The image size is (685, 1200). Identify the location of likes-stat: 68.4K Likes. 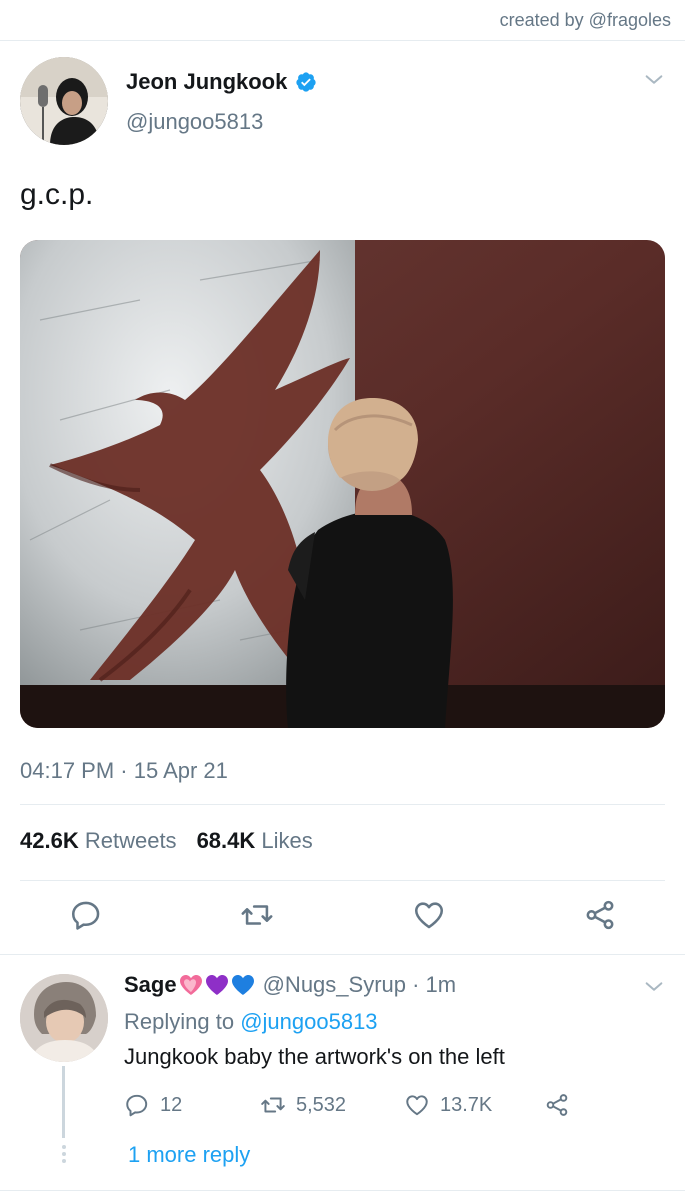
(255, 841).